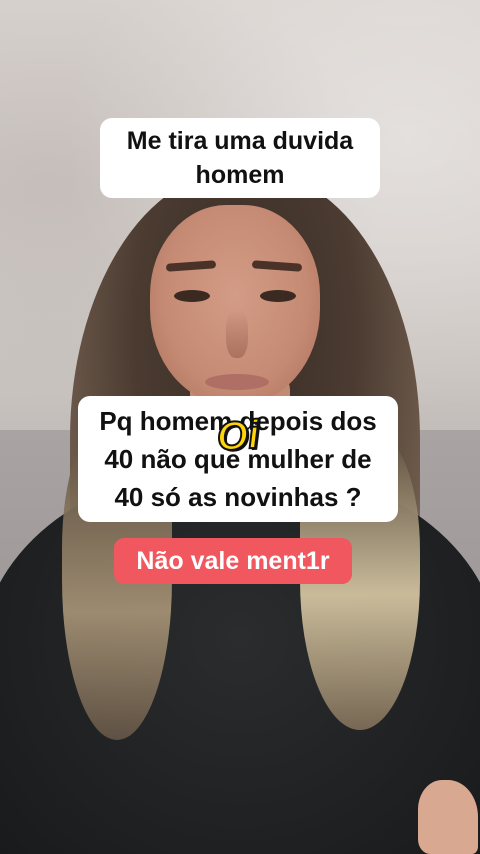 This screenshot has width=480, height=854. Describe the element at coordinates (448, 817) in the screenshot. I see `person-hand` at that location.